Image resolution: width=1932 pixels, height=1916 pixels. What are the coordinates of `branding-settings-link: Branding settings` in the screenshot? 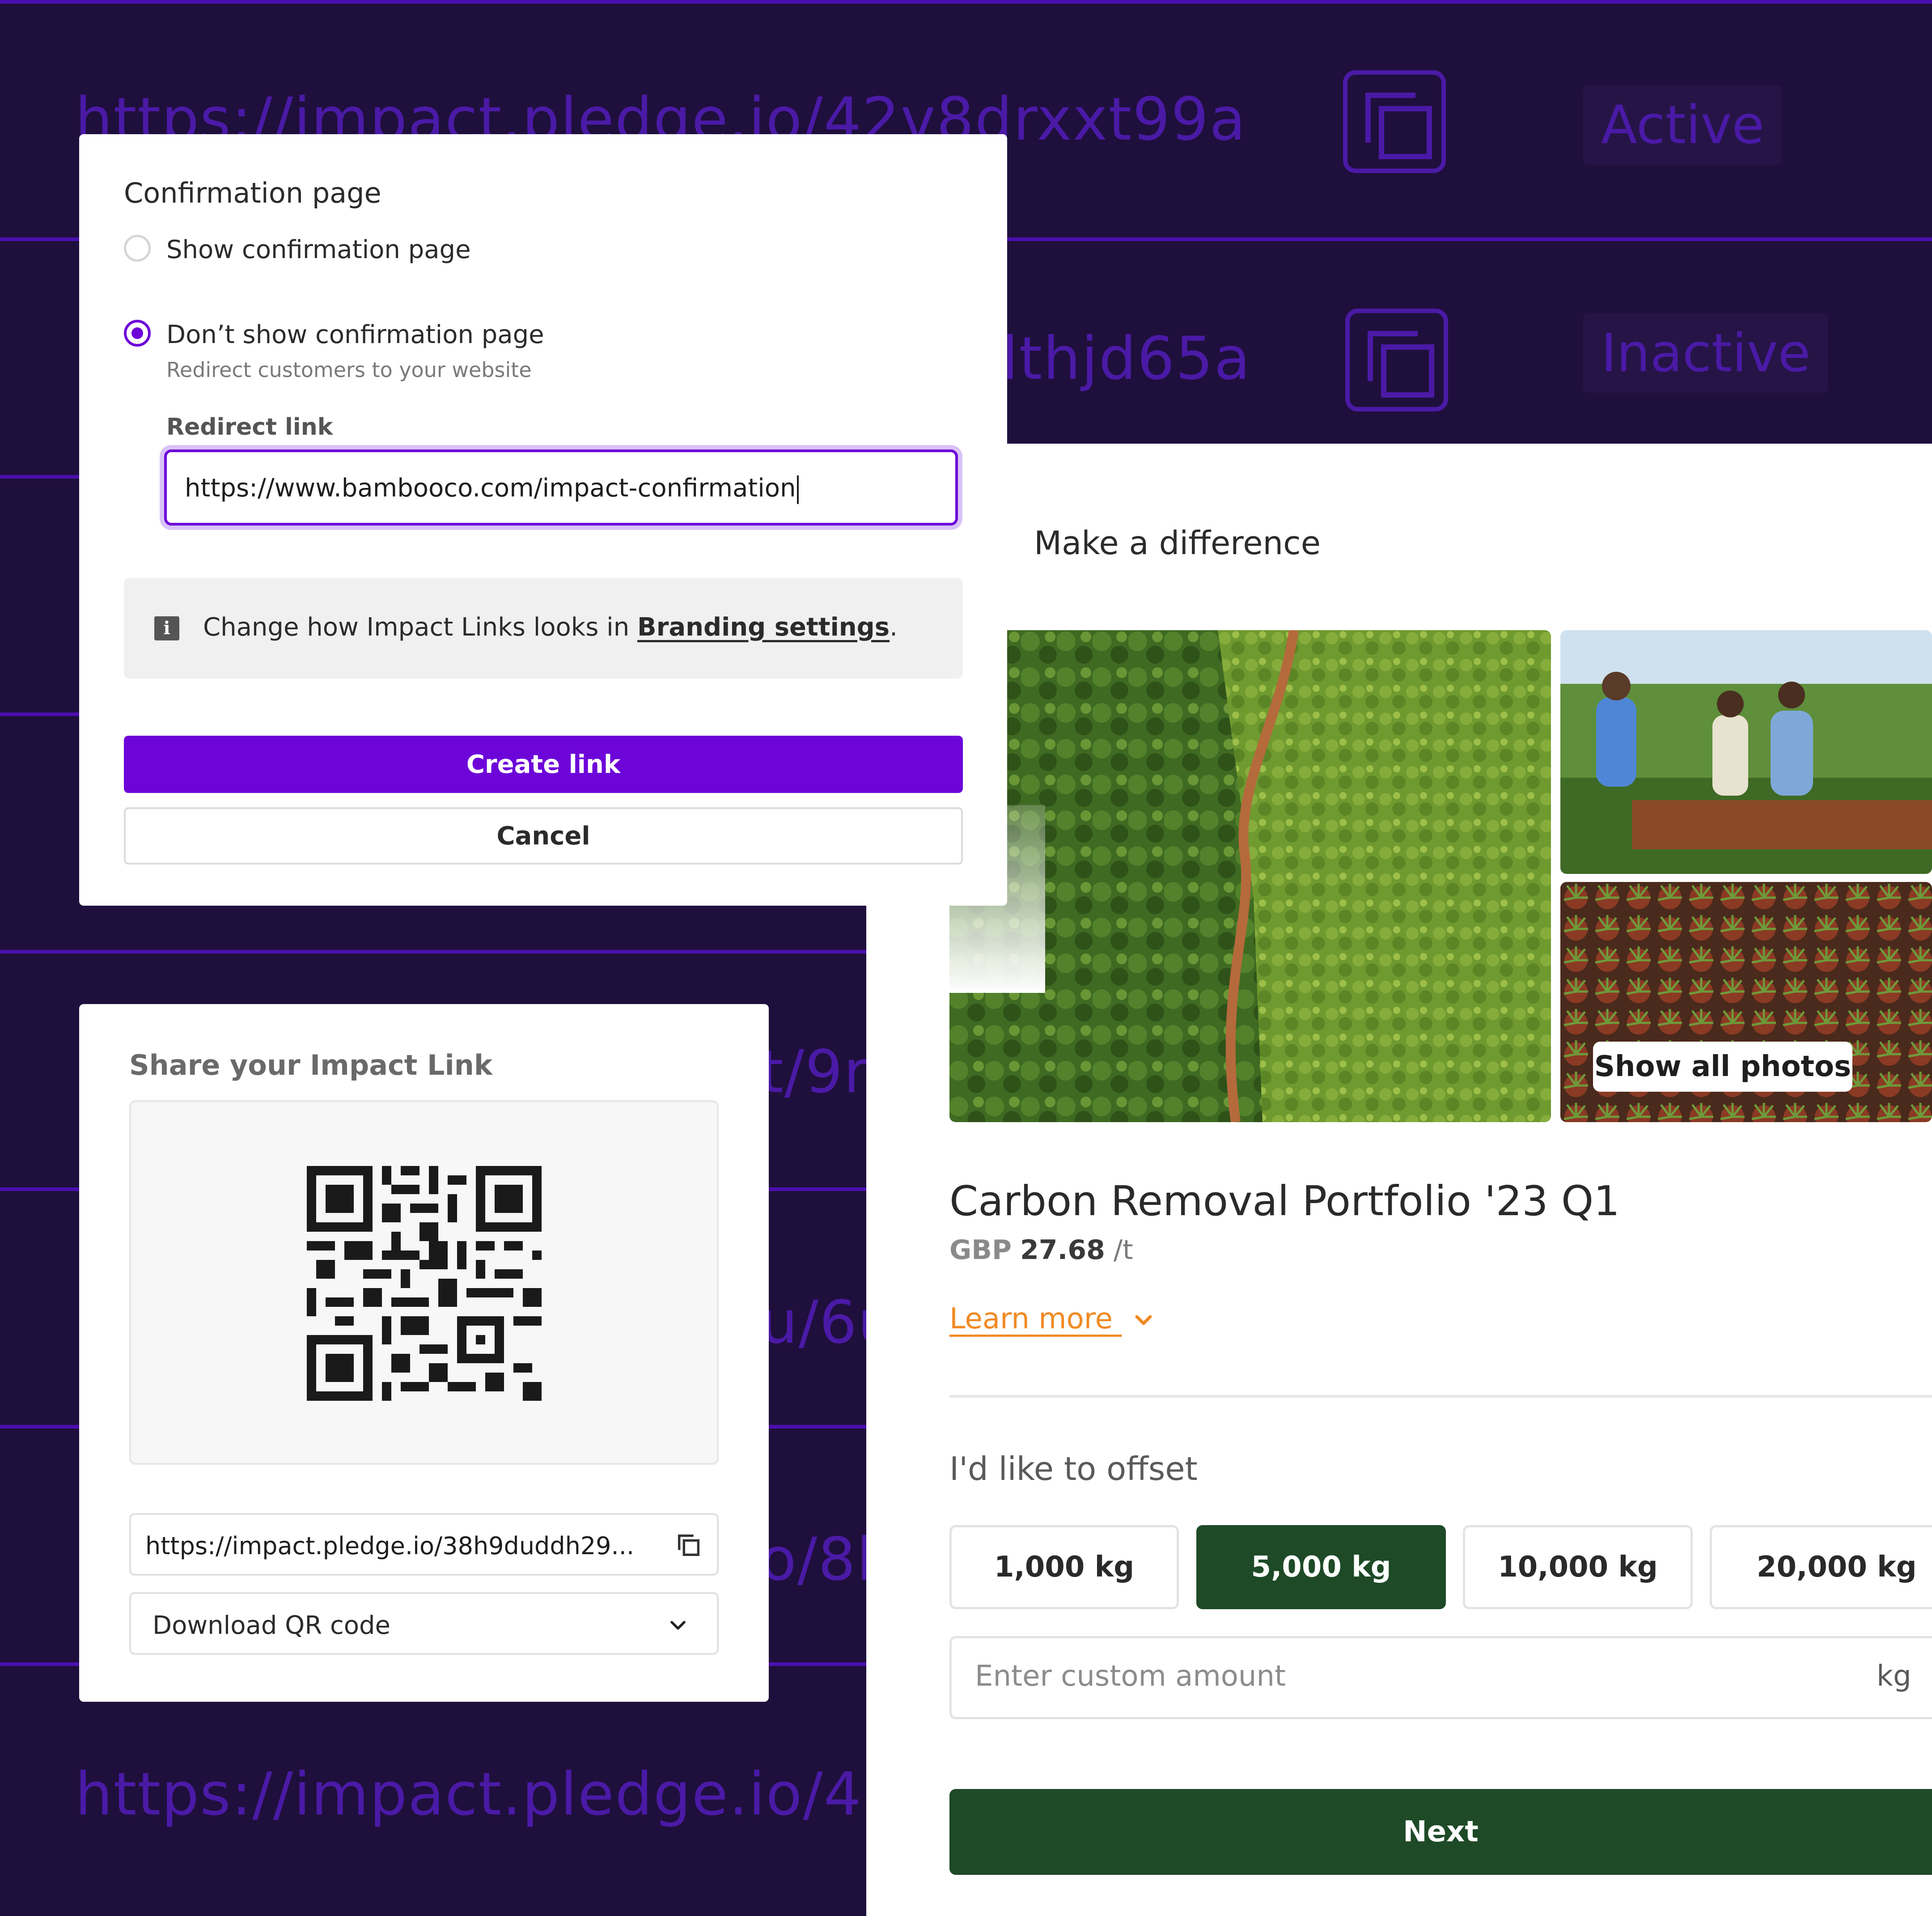 It's located at (763, 627).